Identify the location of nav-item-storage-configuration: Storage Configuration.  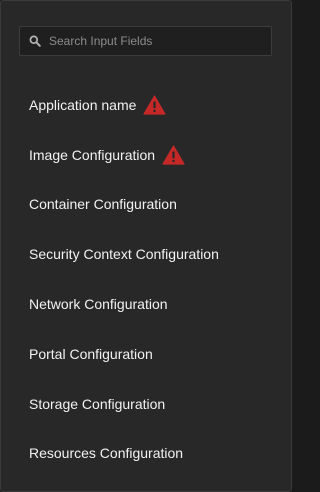
(146, 404).